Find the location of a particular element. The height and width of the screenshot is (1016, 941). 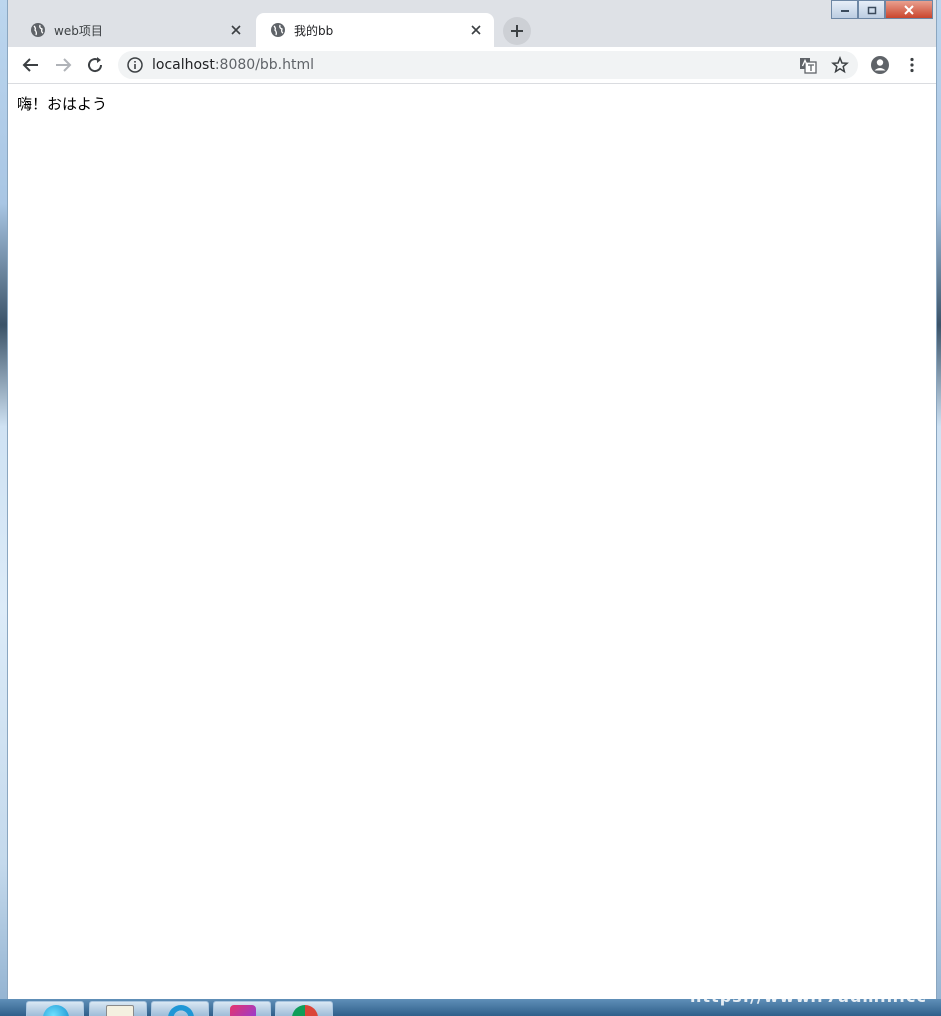

account-icon is located at coordinates (880, 65).